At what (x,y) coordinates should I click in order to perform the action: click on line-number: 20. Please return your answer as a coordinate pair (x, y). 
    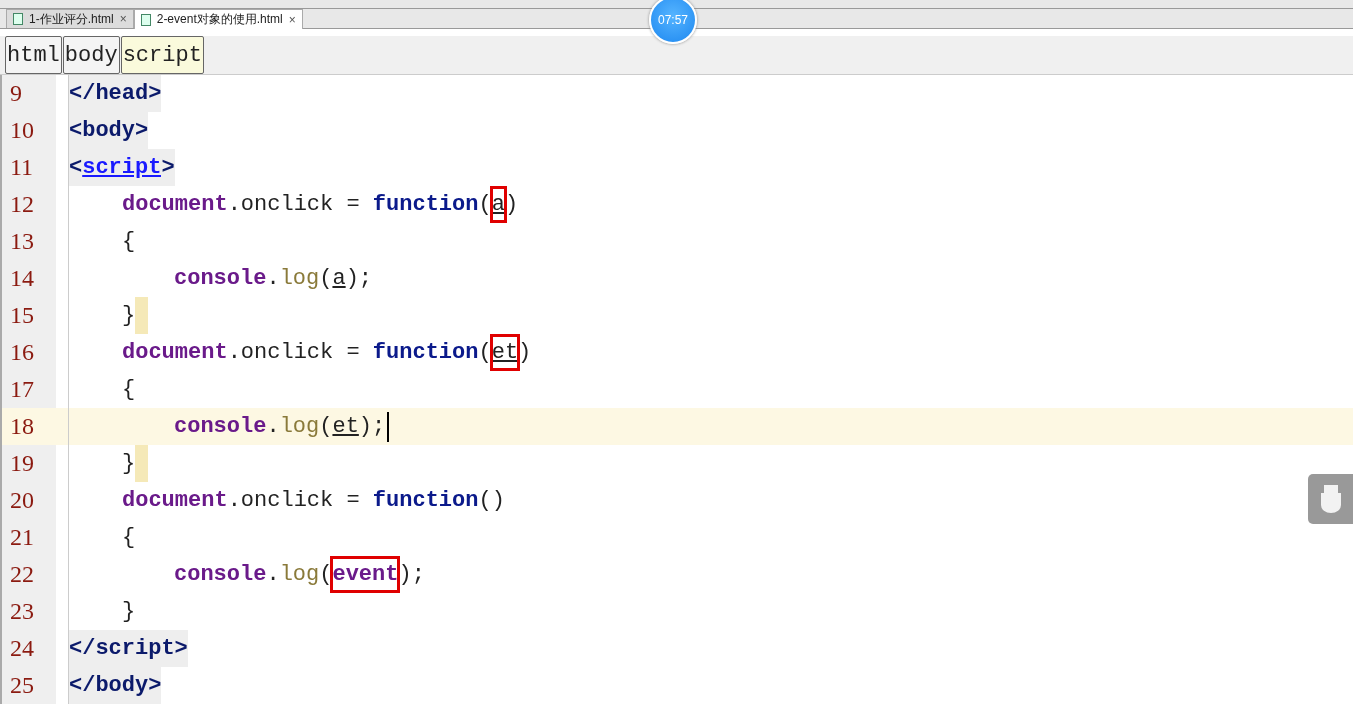
    Looking at the image, I should click on (28, 500).